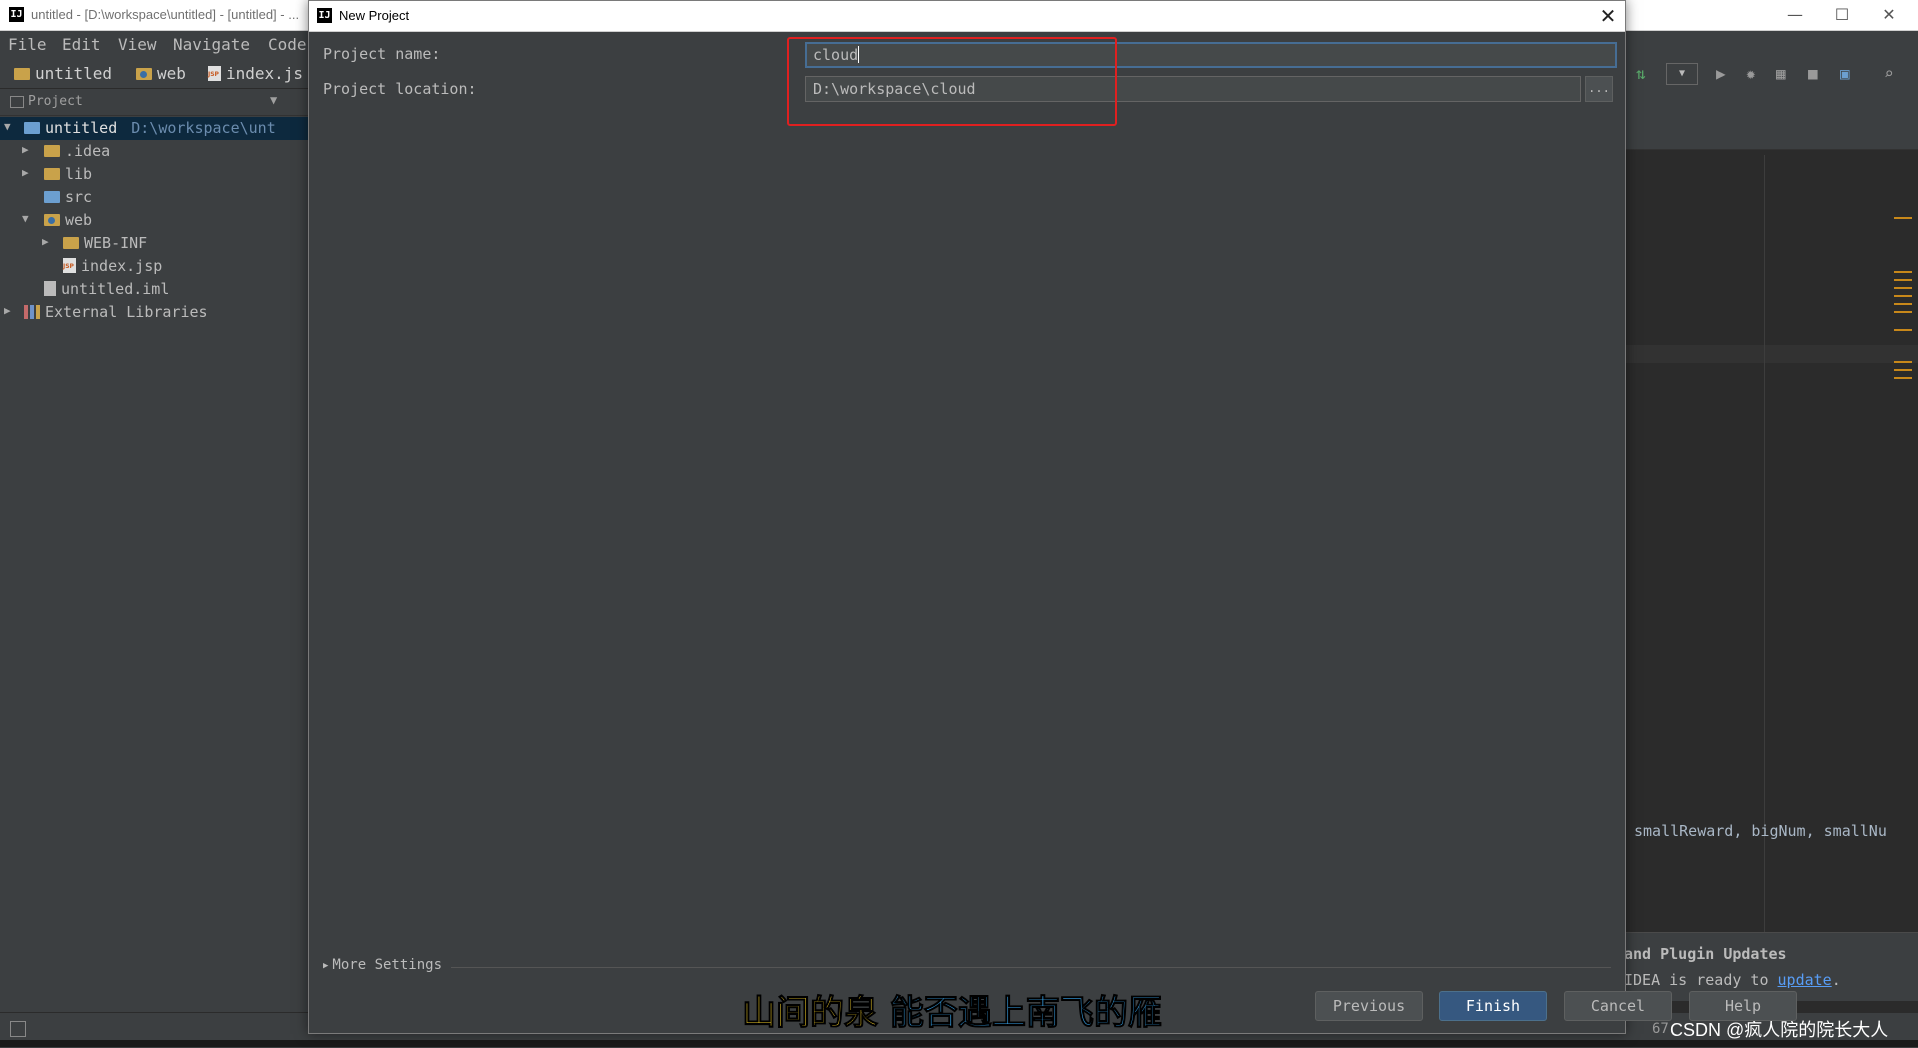 The height and width of the screenshot is (1048, 1918). Describe the element at coordinates (1641, 73) in the screenshot. I see `build-icon: ⇅` at that location.